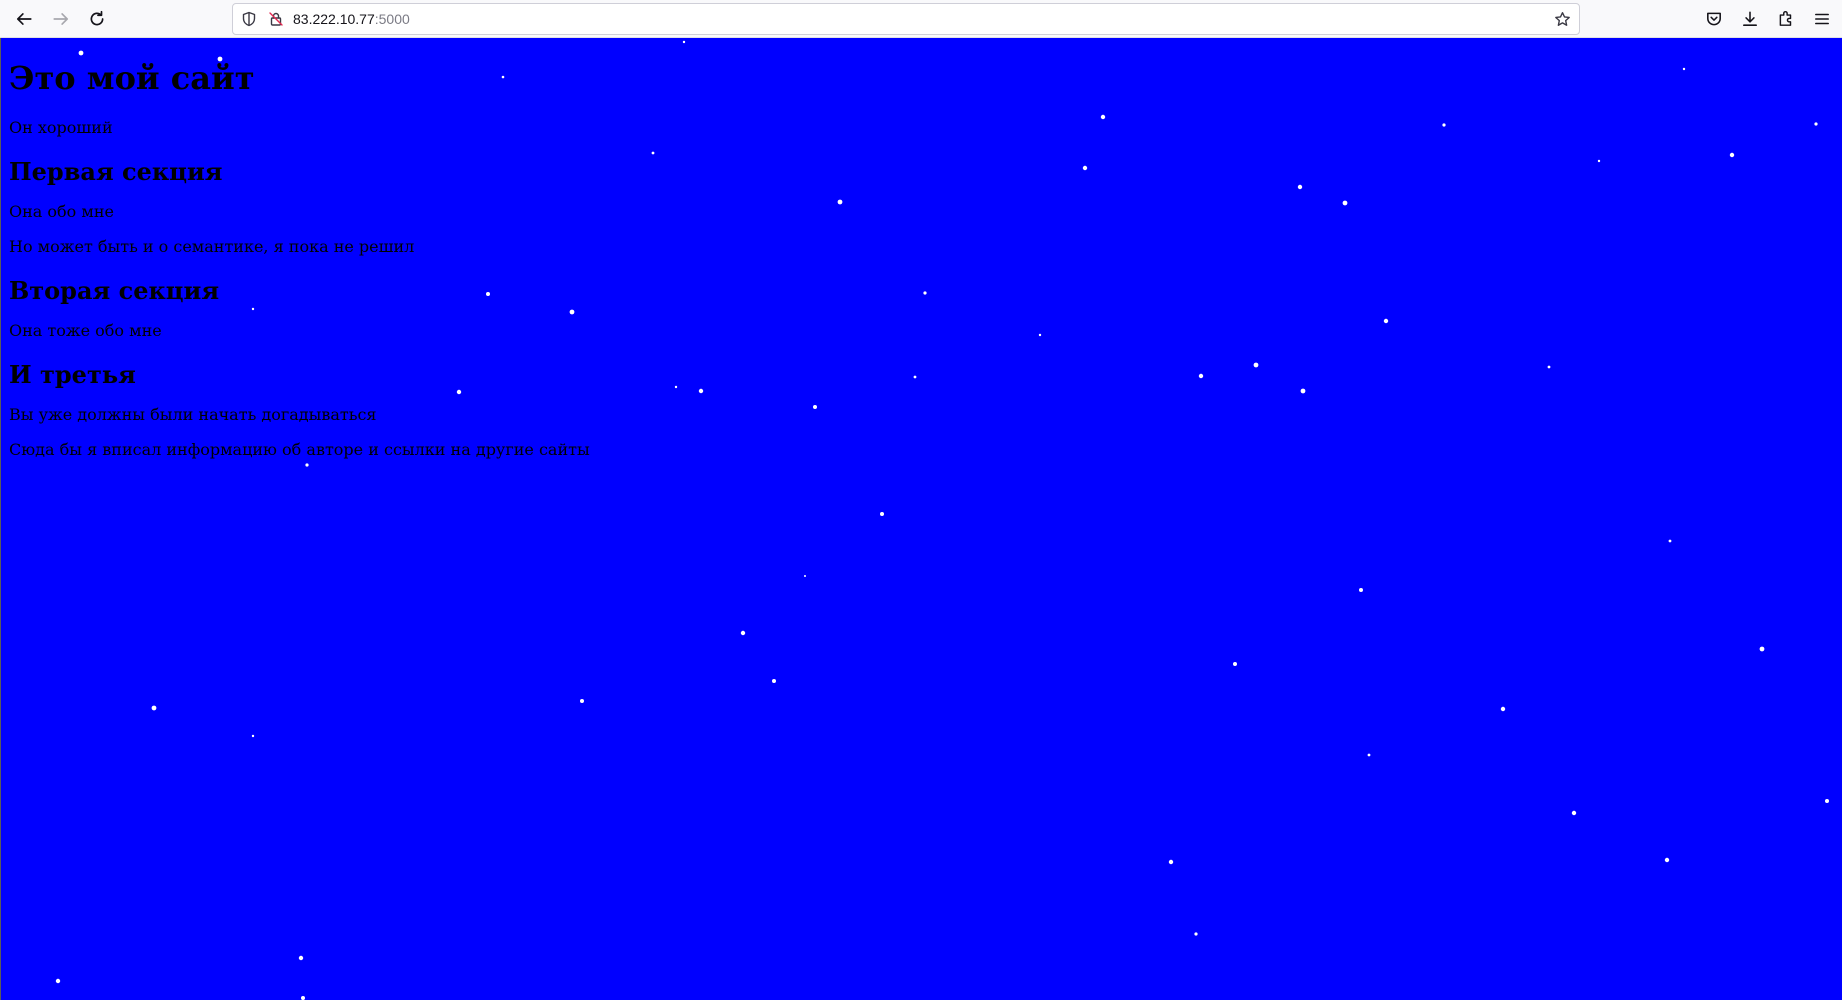  Describe the element at coordinates (193, 414) in the screenshot. I see `section-paragraph: Вы уже должны были начать догадываться` at that location.